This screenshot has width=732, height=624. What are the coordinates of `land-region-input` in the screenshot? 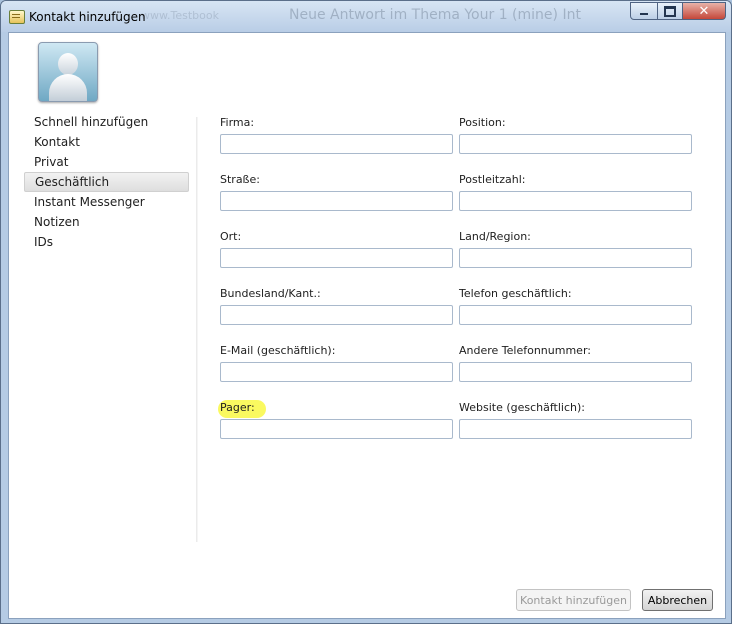 It's located at (575, 258).